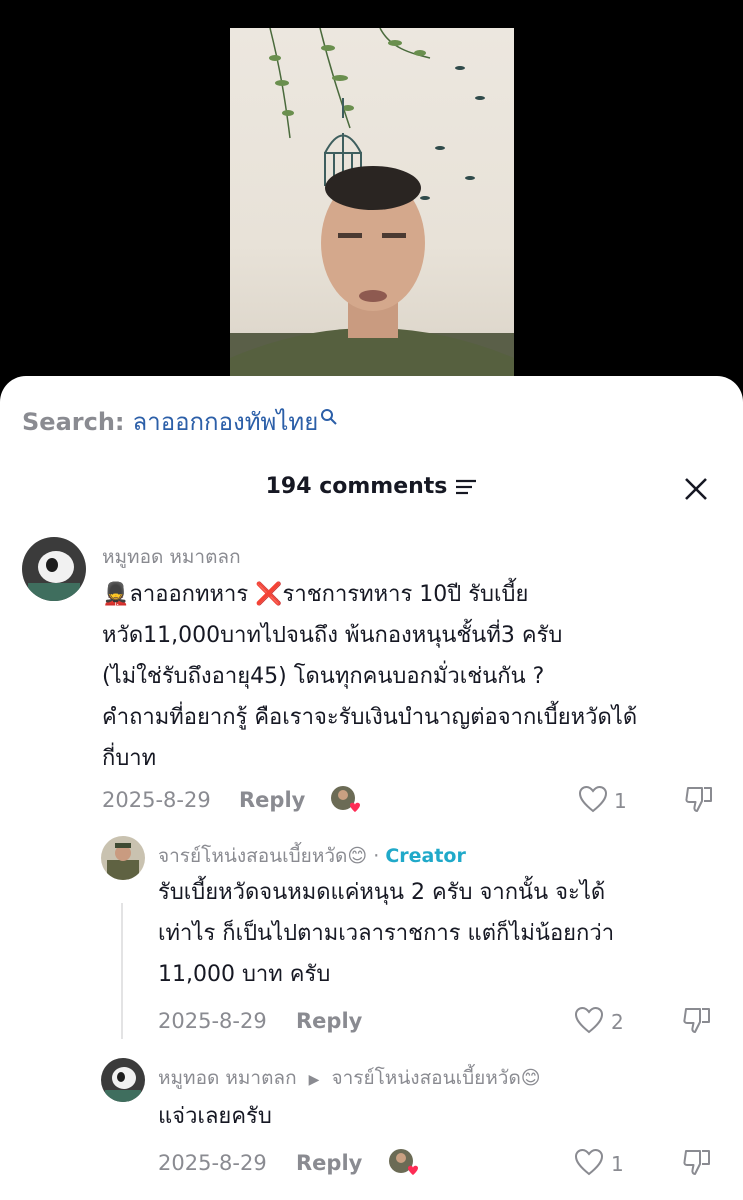  Describe the element at coordinates (215, 1116) in the screenshot. I see `comment-line: แจ่วเลยครับ` at that location.